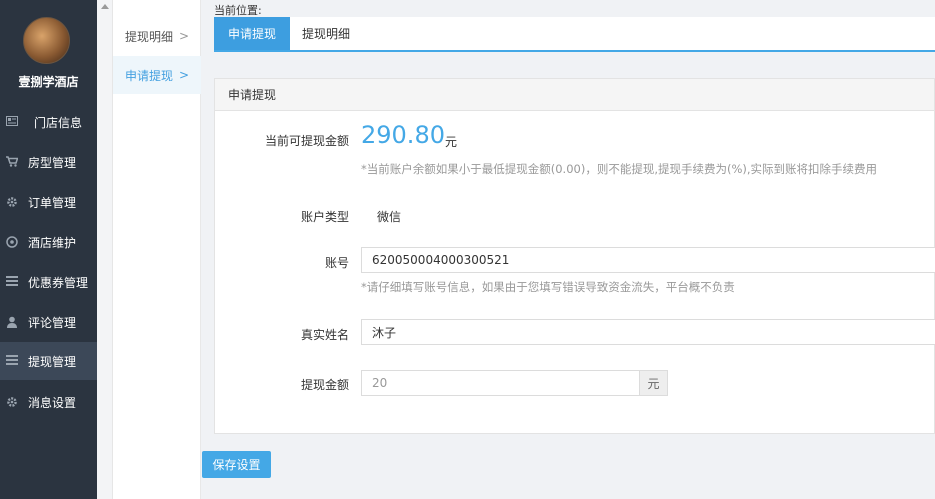 Image resolution: width=935 pixels, height=499 pixels. What do you see at coordinates (58, 282) in the screenshot?
I see `sidebar-item-label: 优惠券管理` at bounding box center [58, 282].